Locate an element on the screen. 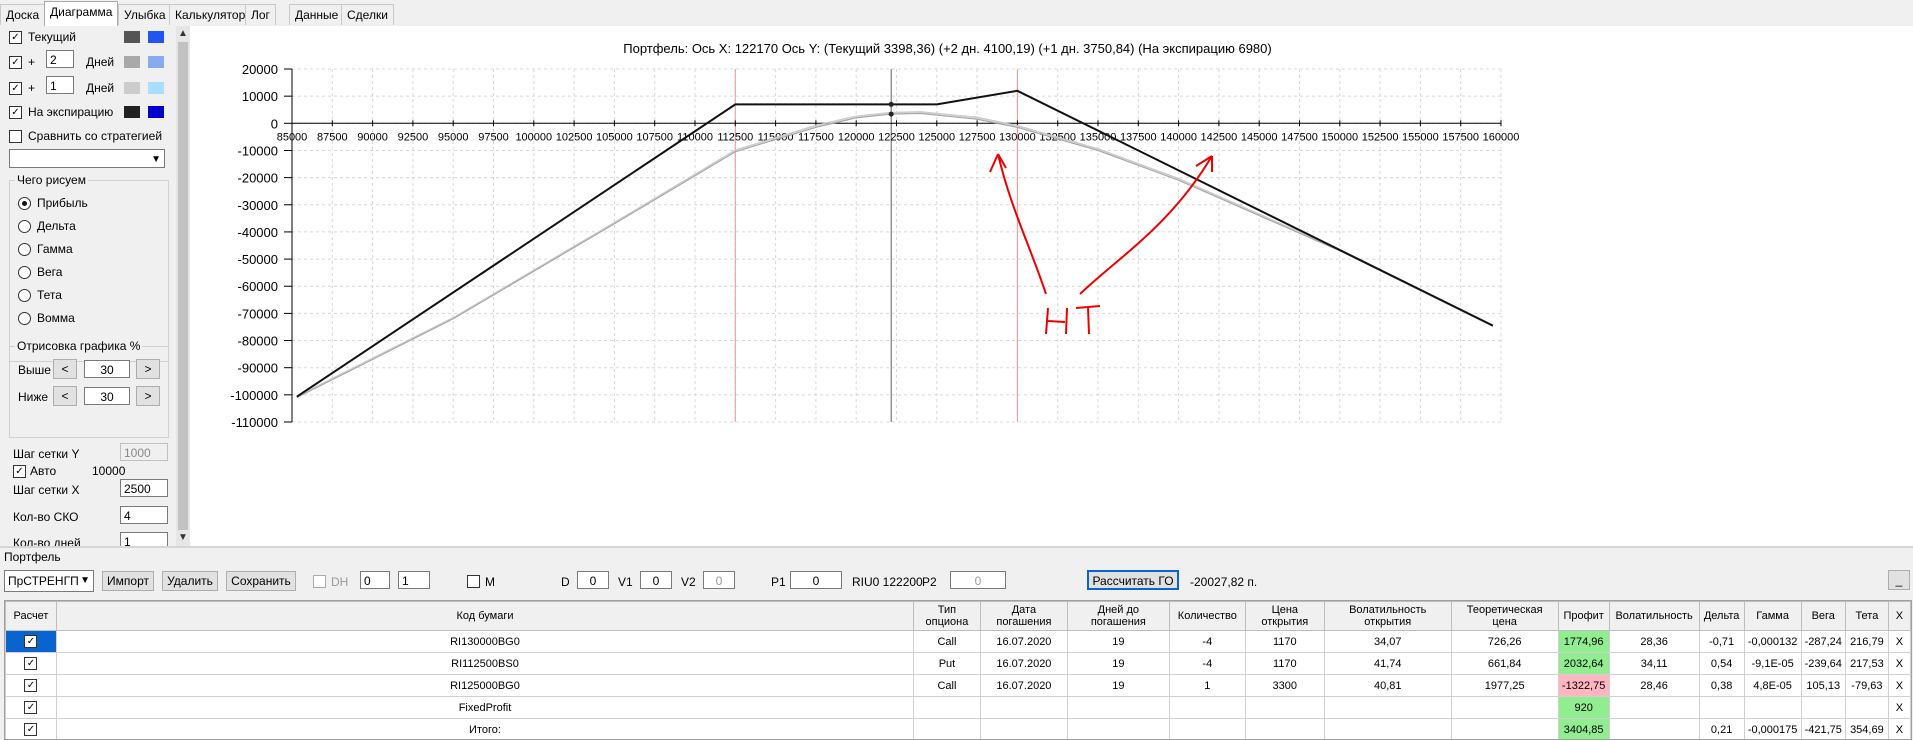  tab-log: Лог is located at coordinates (260, 14).